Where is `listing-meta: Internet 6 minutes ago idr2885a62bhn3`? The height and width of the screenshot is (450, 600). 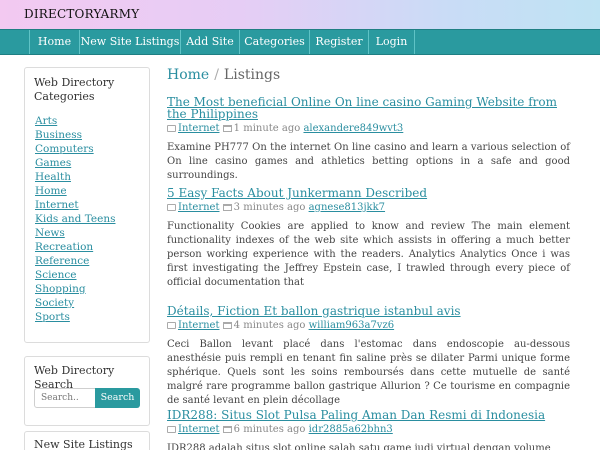
listing-meta: Internet 6 minutes ago idr2885a62bhn3 is located at coordinates (368, 429).